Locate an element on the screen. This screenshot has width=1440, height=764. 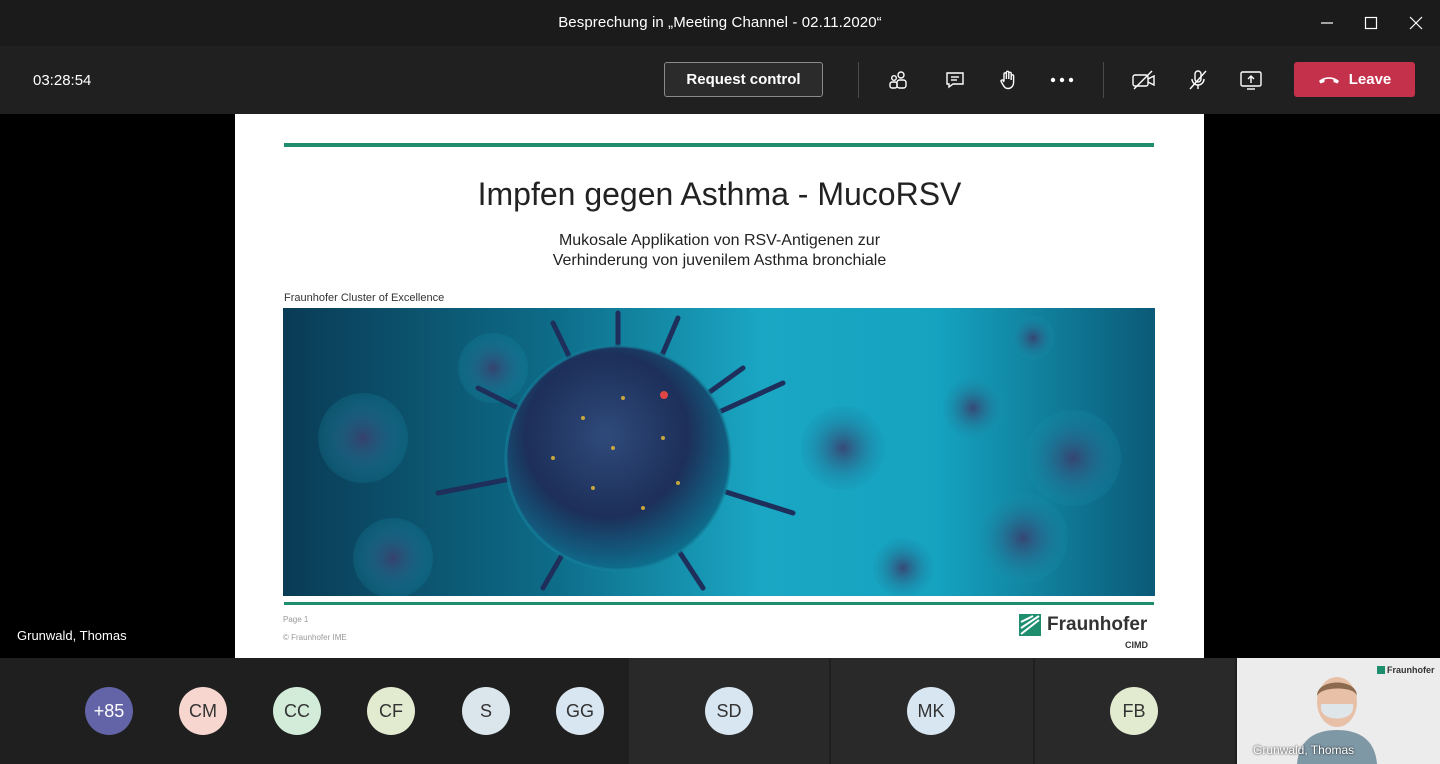
logo-subtext: CIMD is located at coordinates (1136, 645).